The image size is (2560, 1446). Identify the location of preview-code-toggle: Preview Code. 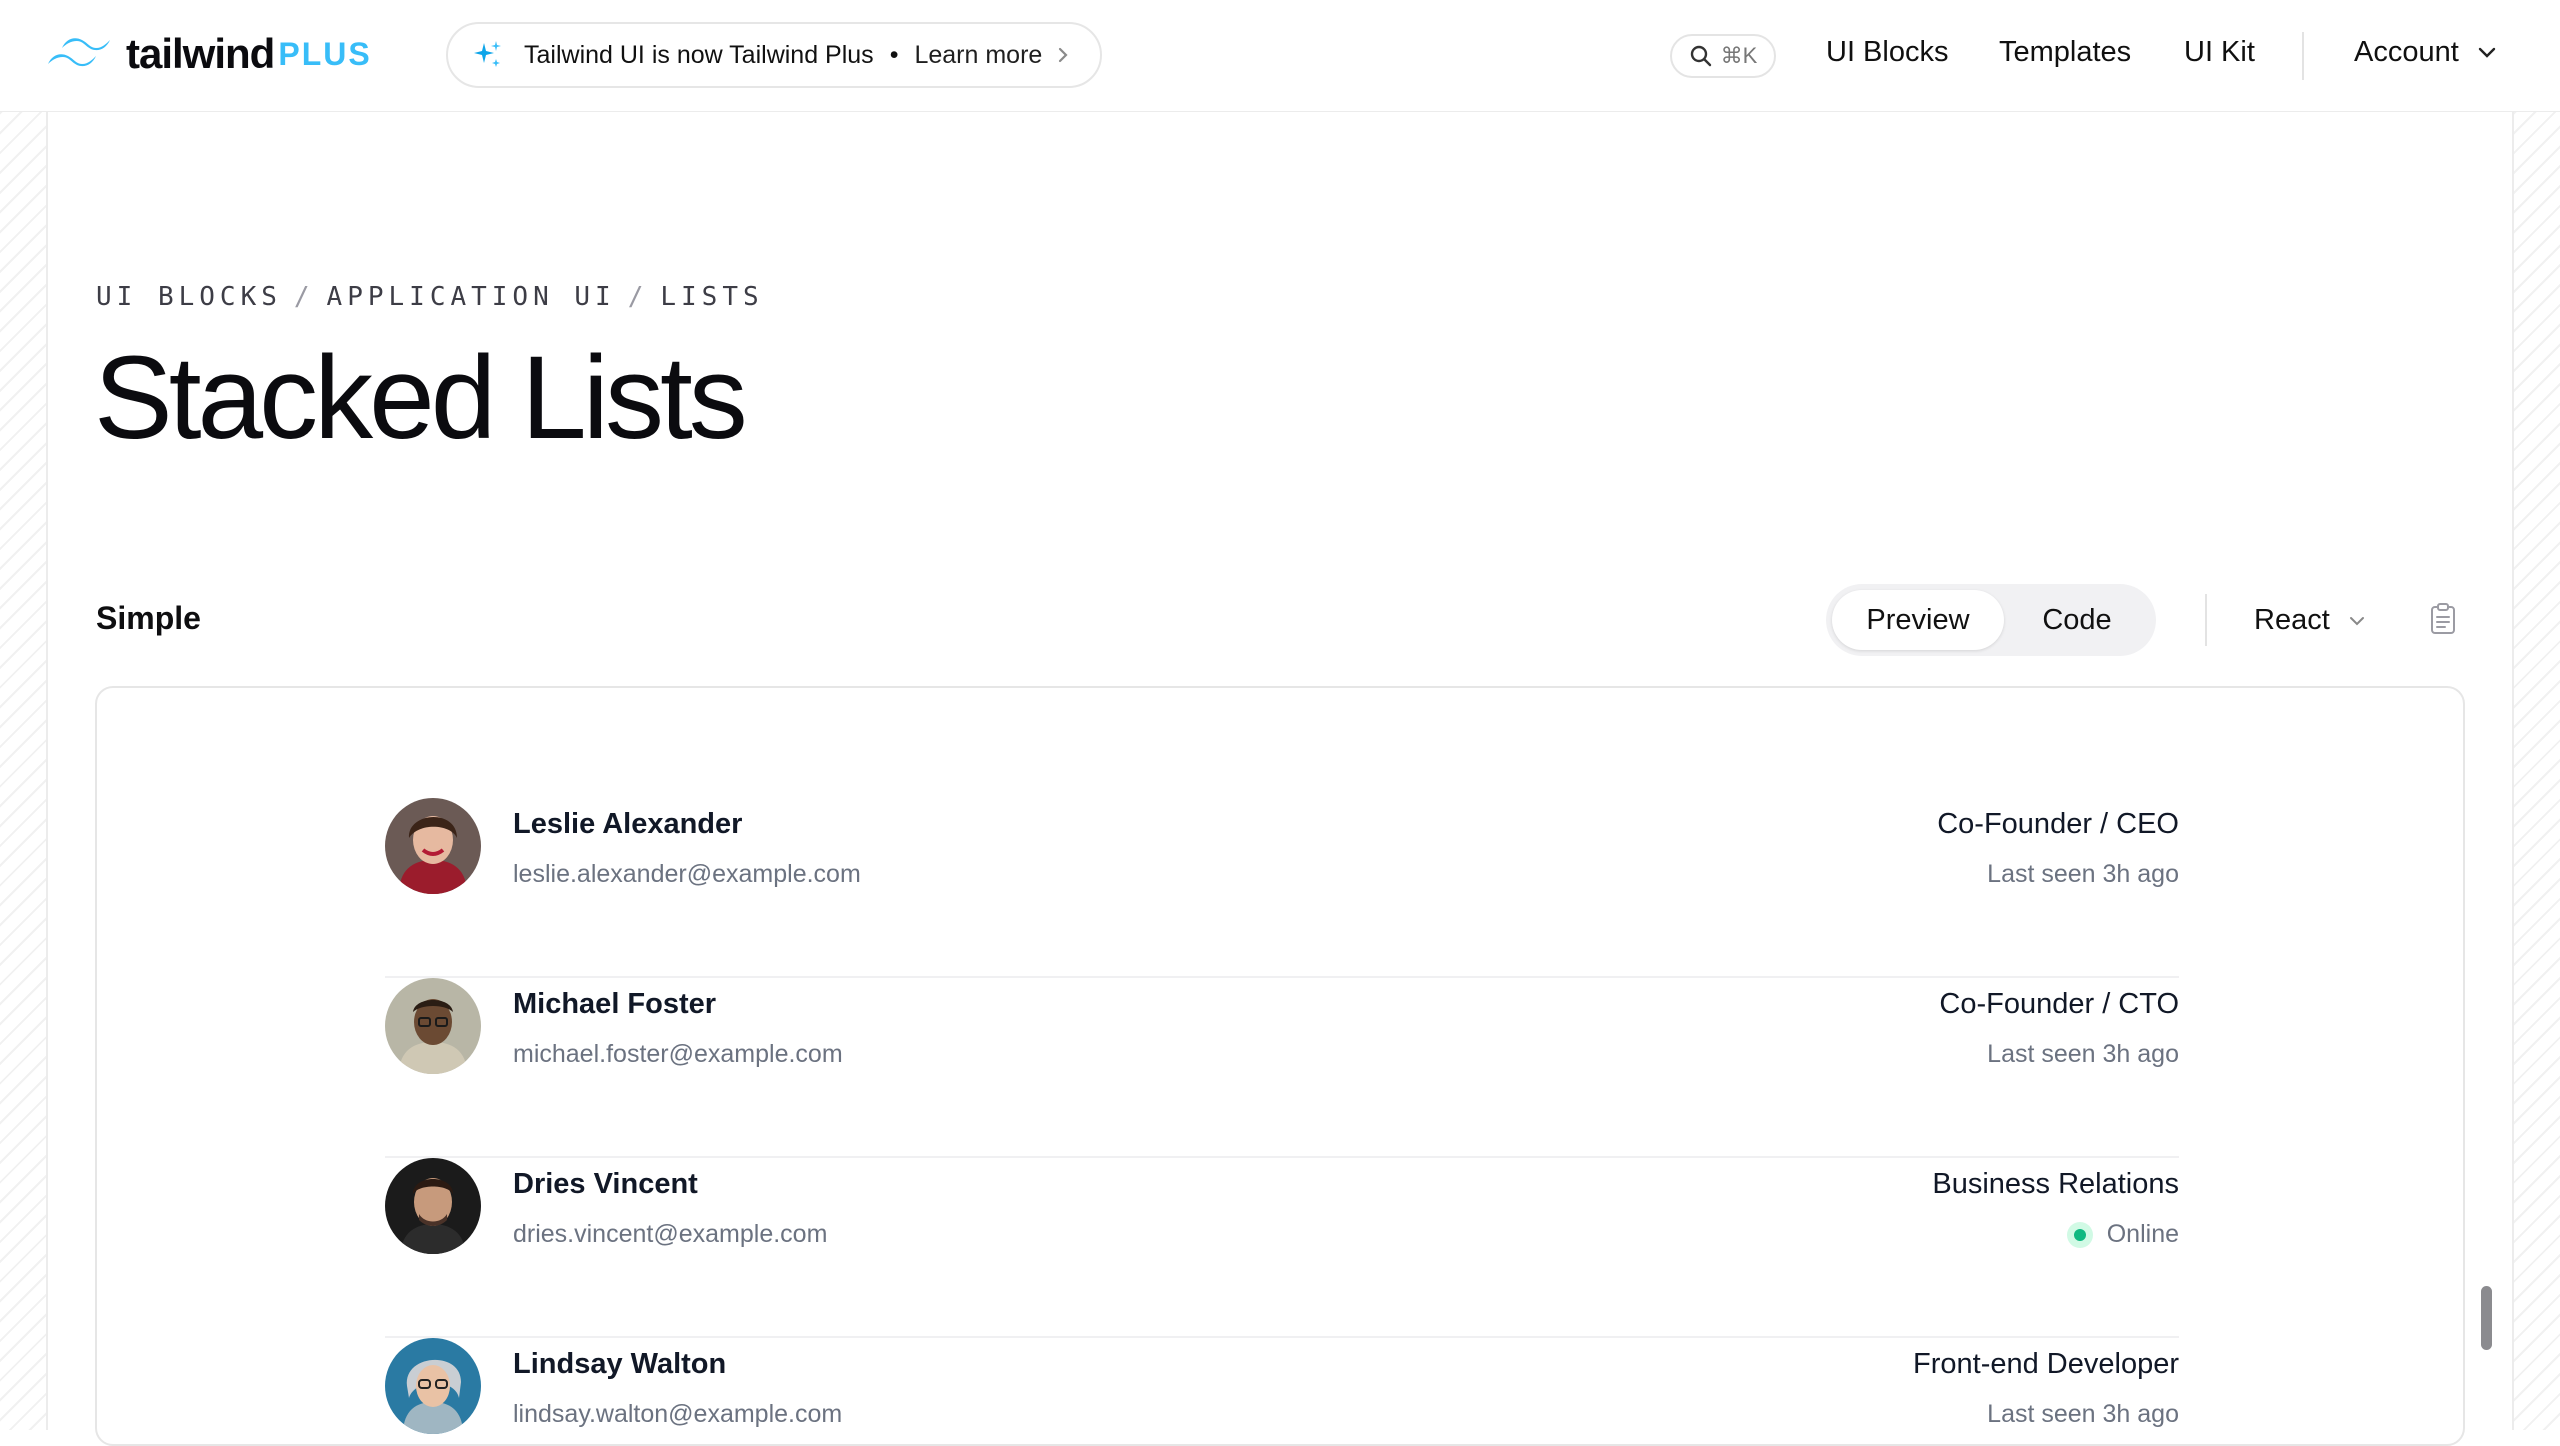
(1991, 620).